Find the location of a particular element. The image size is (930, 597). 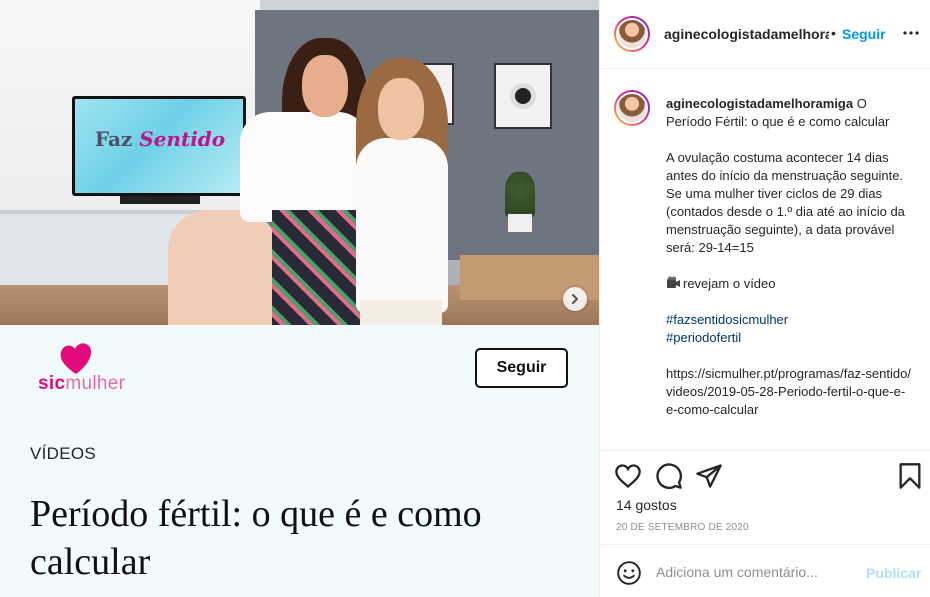

armchair is located at coordinates (223, 267).